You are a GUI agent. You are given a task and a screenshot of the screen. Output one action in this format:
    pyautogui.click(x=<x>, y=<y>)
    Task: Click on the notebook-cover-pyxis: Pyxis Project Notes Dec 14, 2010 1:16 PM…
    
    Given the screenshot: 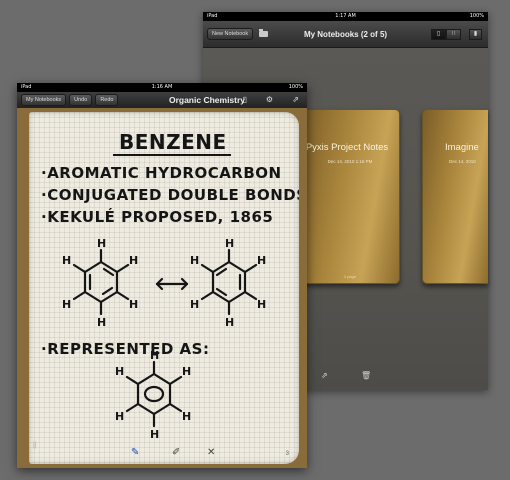 What is the action you would take?
    pyautogui.click(x=350, y=196)
    